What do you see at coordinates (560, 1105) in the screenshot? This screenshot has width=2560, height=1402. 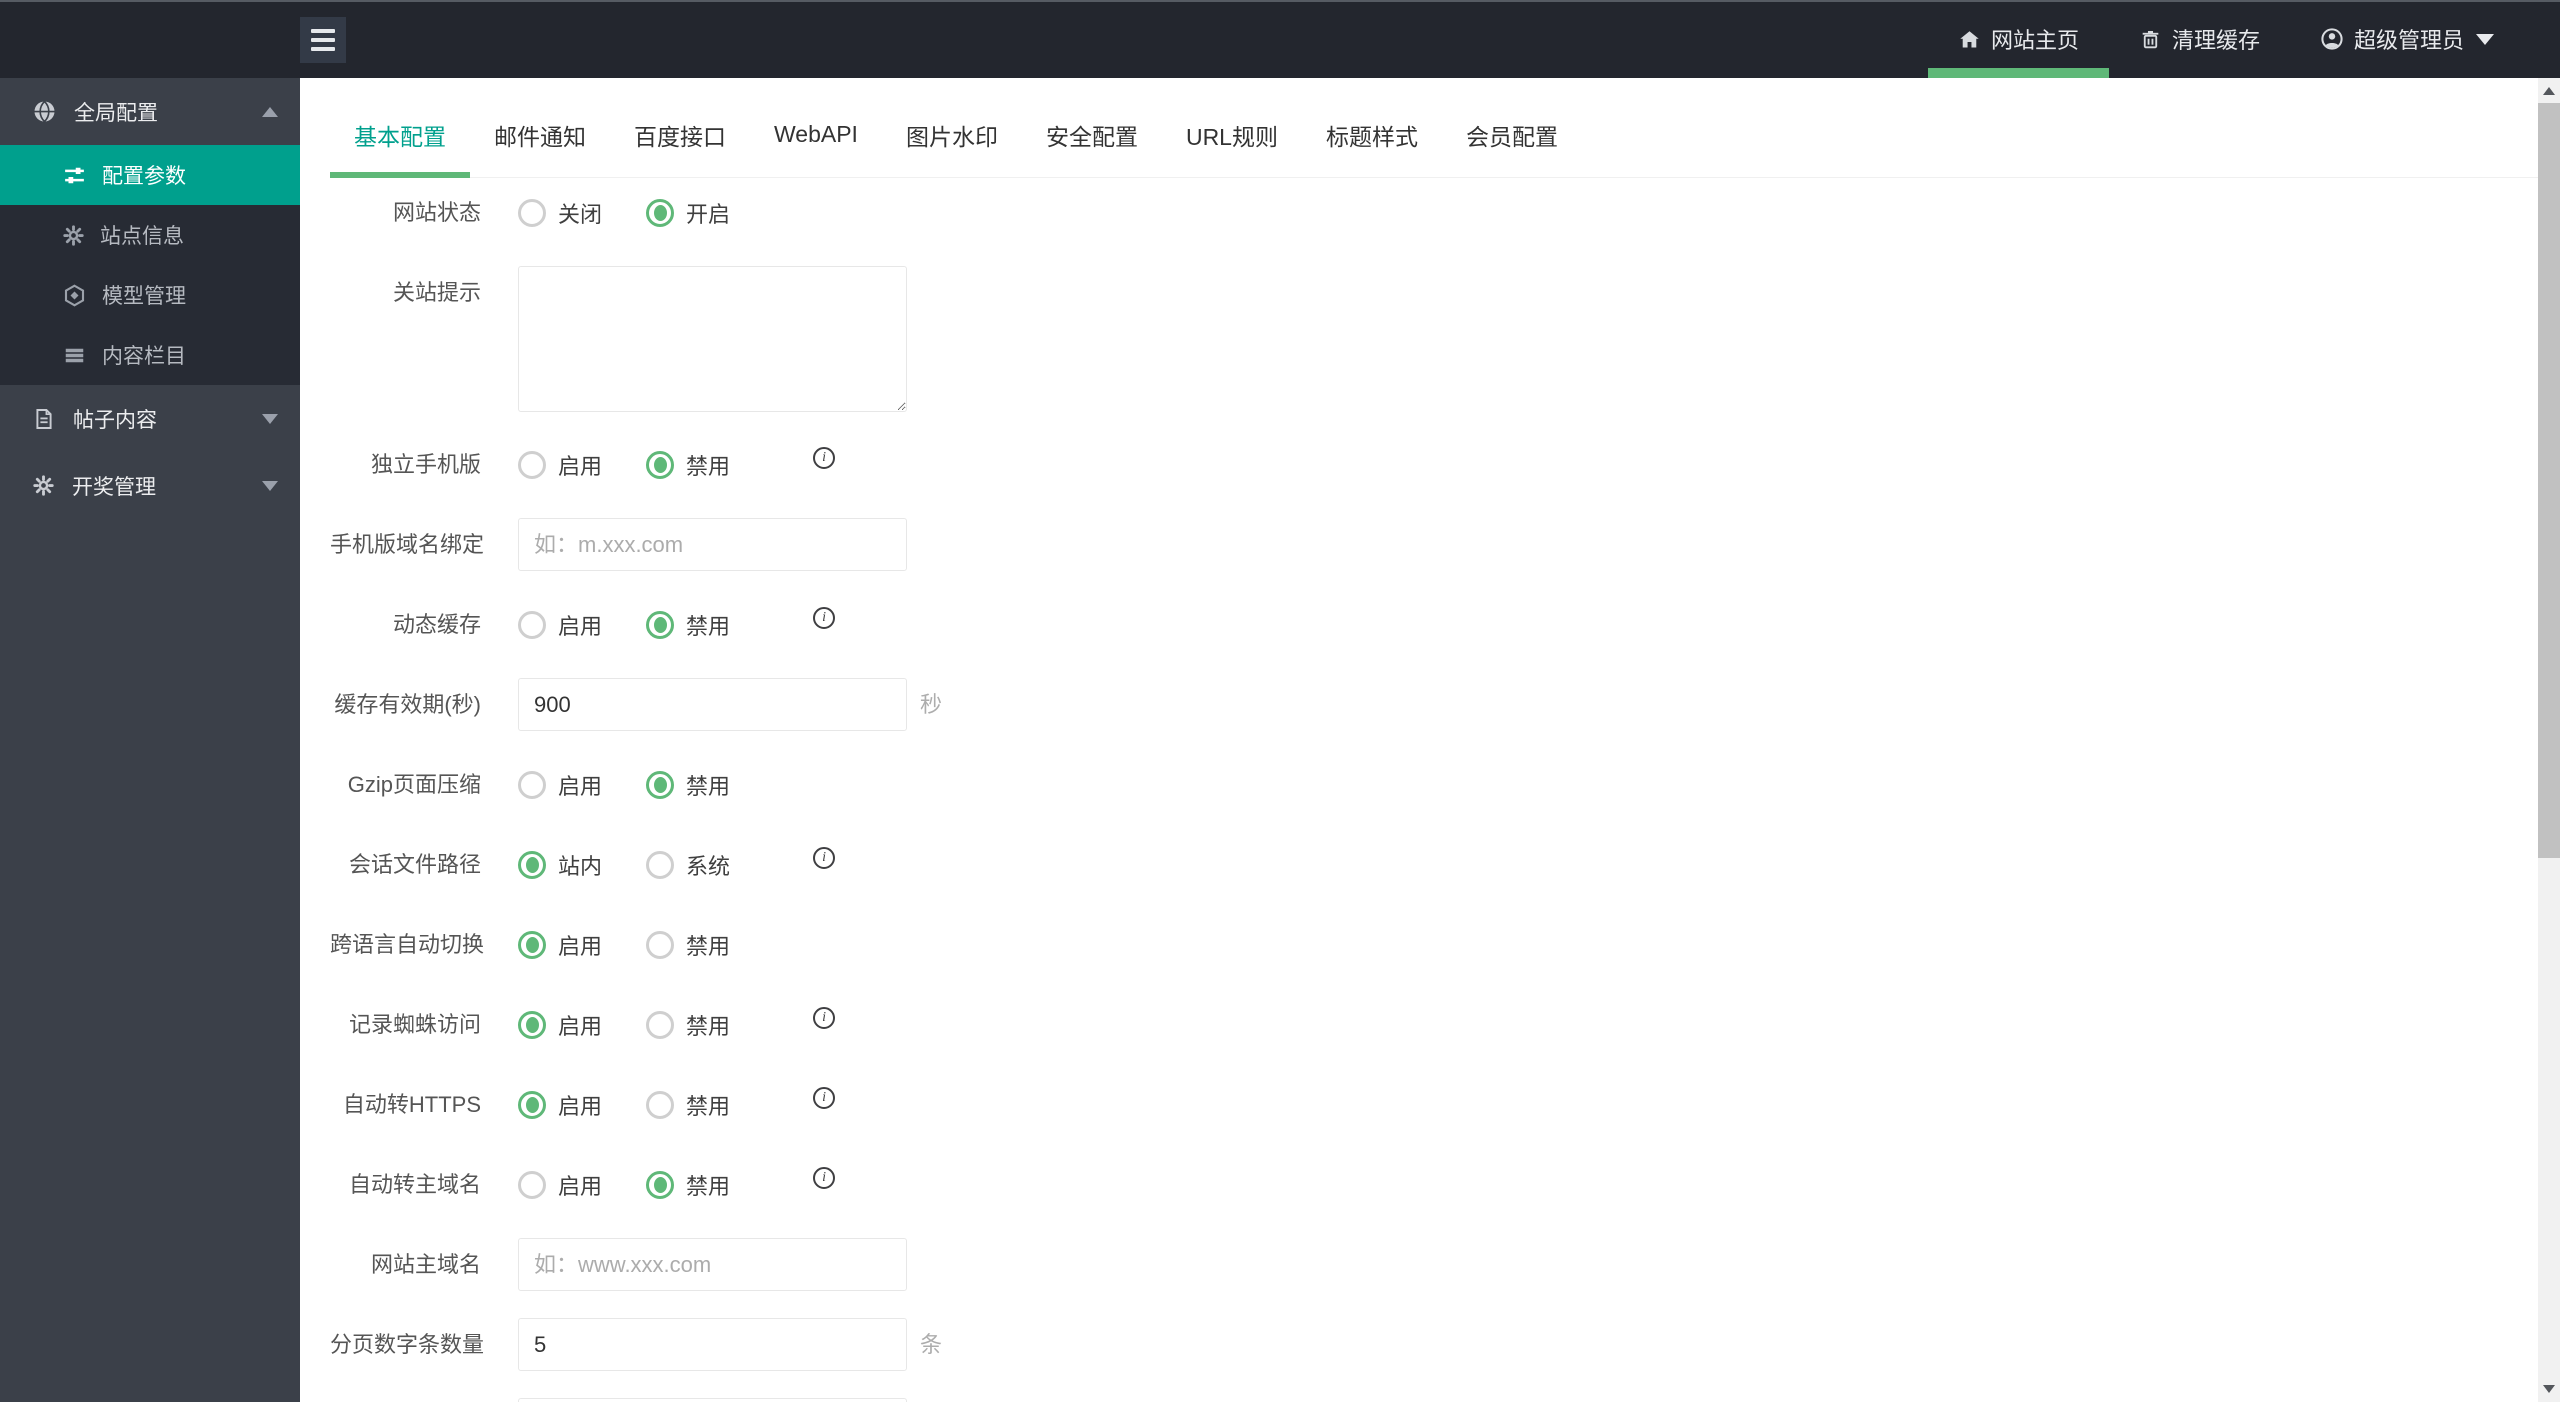 I see `radio-option-10-0: 启用` at bounding box center [560, 1105].